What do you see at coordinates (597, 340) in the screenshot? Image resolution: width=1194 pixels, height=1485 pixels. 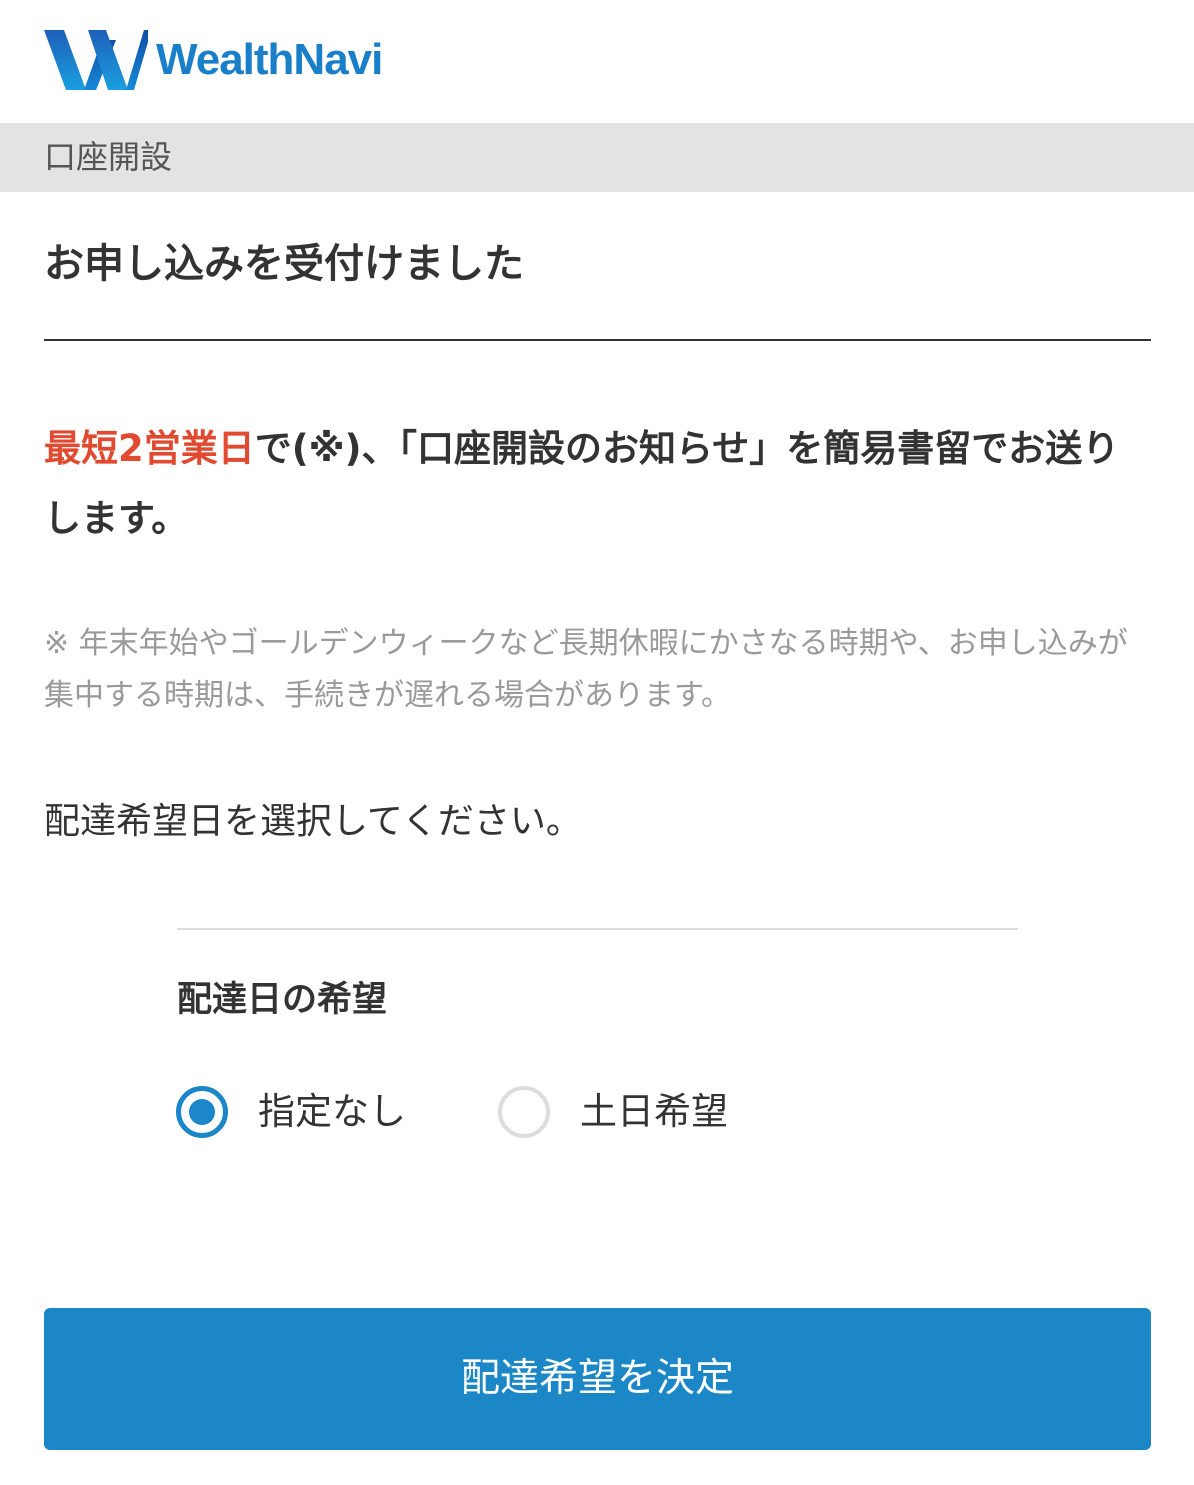 I see `title-divider` at bounding box center [597, 340].